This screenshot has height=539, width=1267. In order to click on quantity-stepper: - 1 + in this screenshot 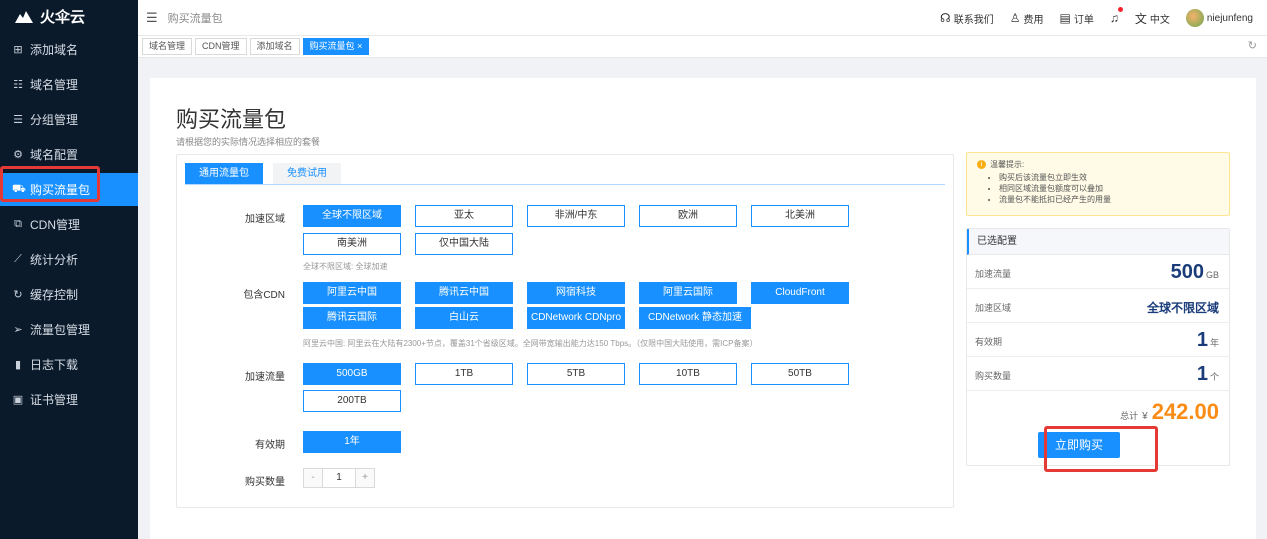, I will do `click(339, 478)`.